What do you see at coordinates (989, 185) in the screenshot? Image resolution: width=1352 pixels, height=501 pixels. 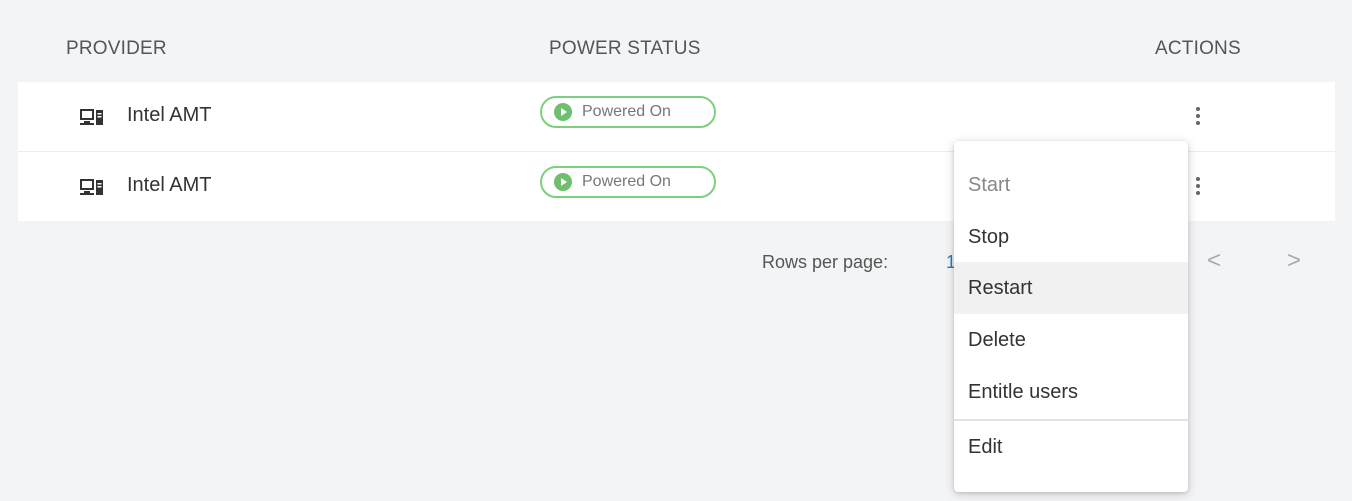 I see `menu-item-start: Start` at bounding box center [989, 185].